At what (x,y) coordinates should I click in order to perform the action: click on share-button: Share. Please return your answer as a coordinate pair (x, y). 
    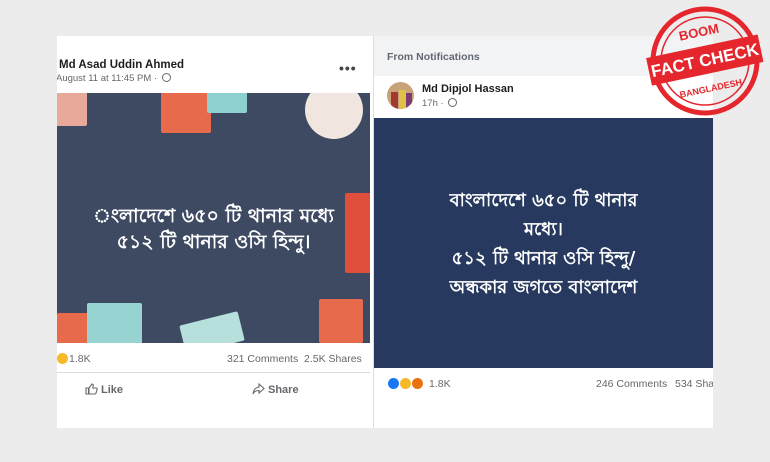
    Looking at the image, I should click on (275, 389).